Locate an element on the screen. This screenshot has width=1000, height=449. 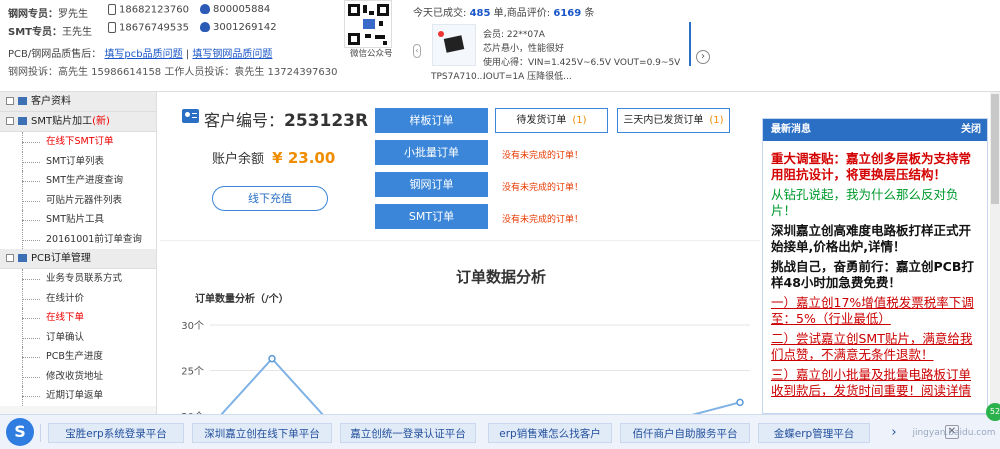
orders-count: 485 is located at coordinates (480, 13).